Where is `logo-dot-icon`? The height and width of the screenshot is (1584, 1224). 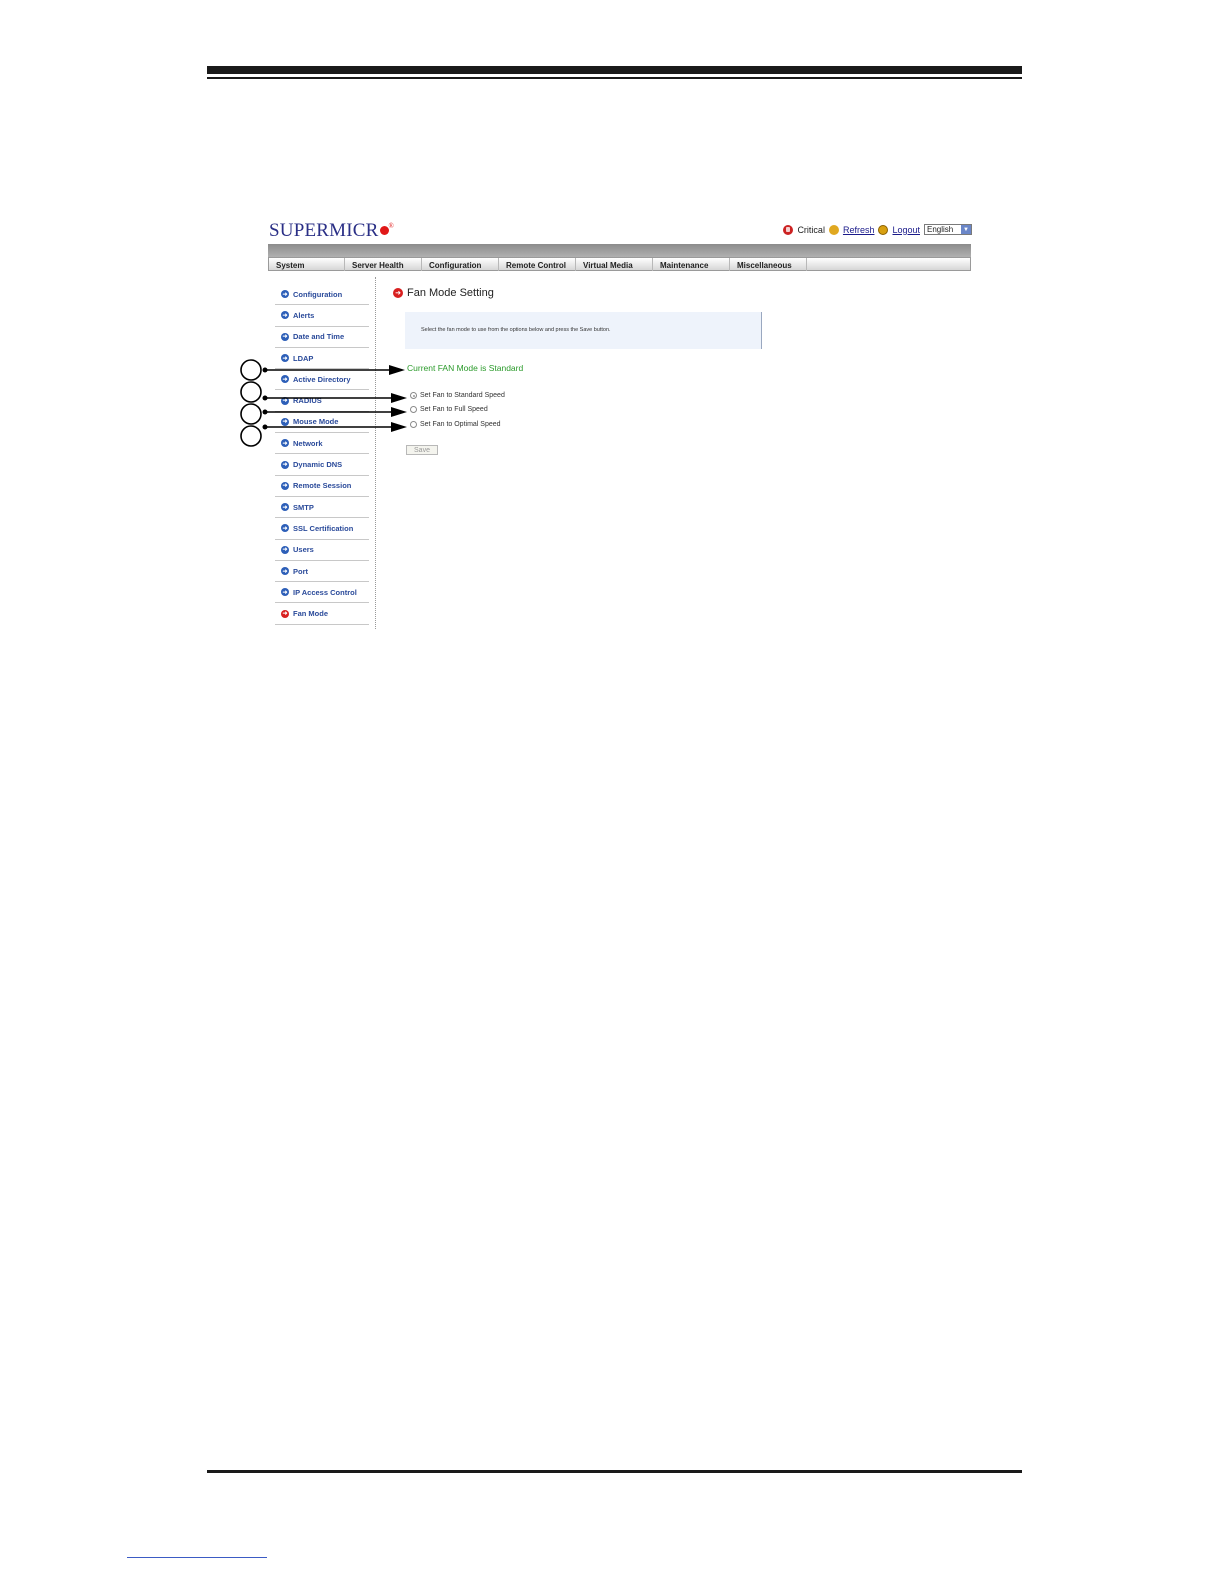 logo-dot-icon is located at coordinates (384, 230).